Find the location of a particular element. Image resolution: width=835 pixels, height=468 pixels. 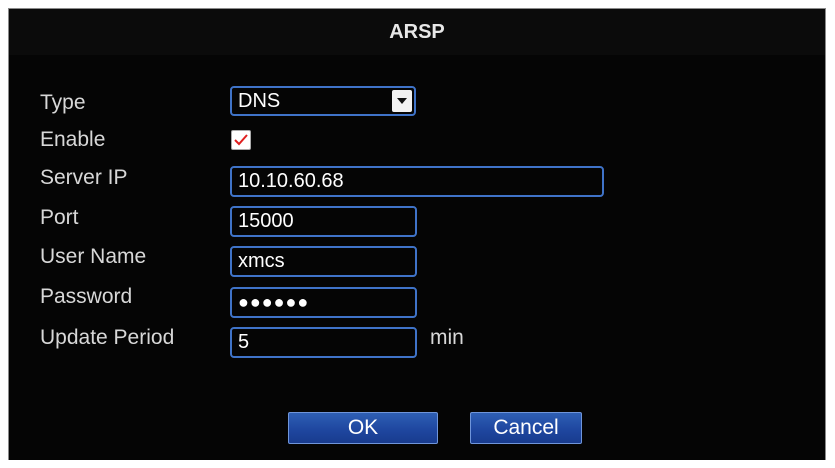

title-bar: ARSP is located at coordinates (417, 32).